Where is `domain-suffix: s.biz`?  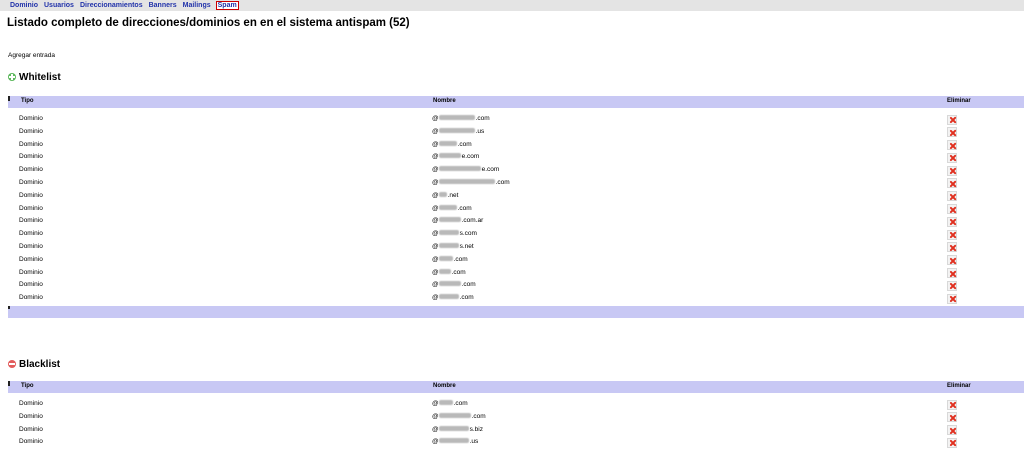 domain-suffix: s.biz is located at coordinates (476, 429).